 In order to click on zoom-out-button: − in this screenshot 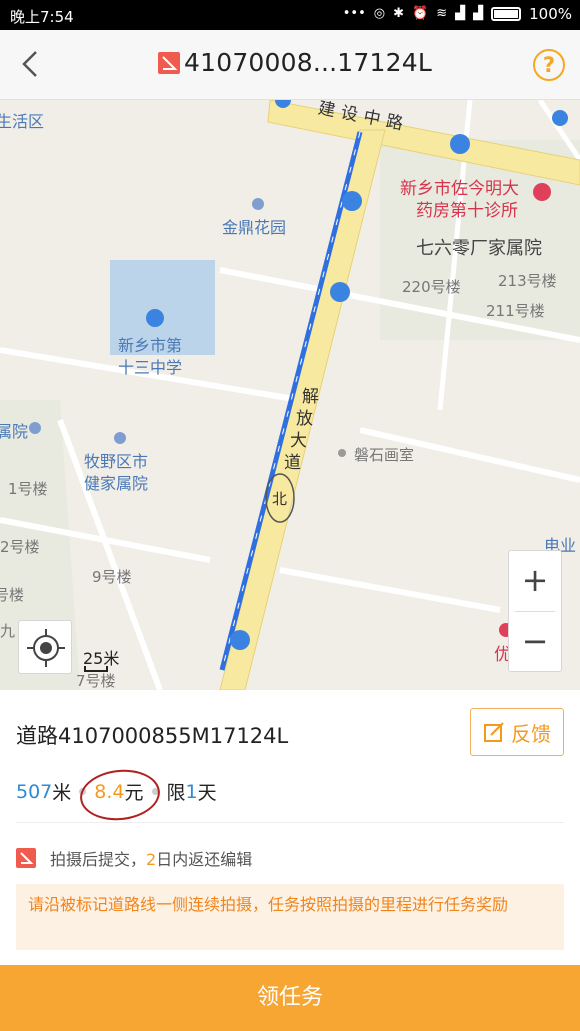, I will do `click(535, 642)`.